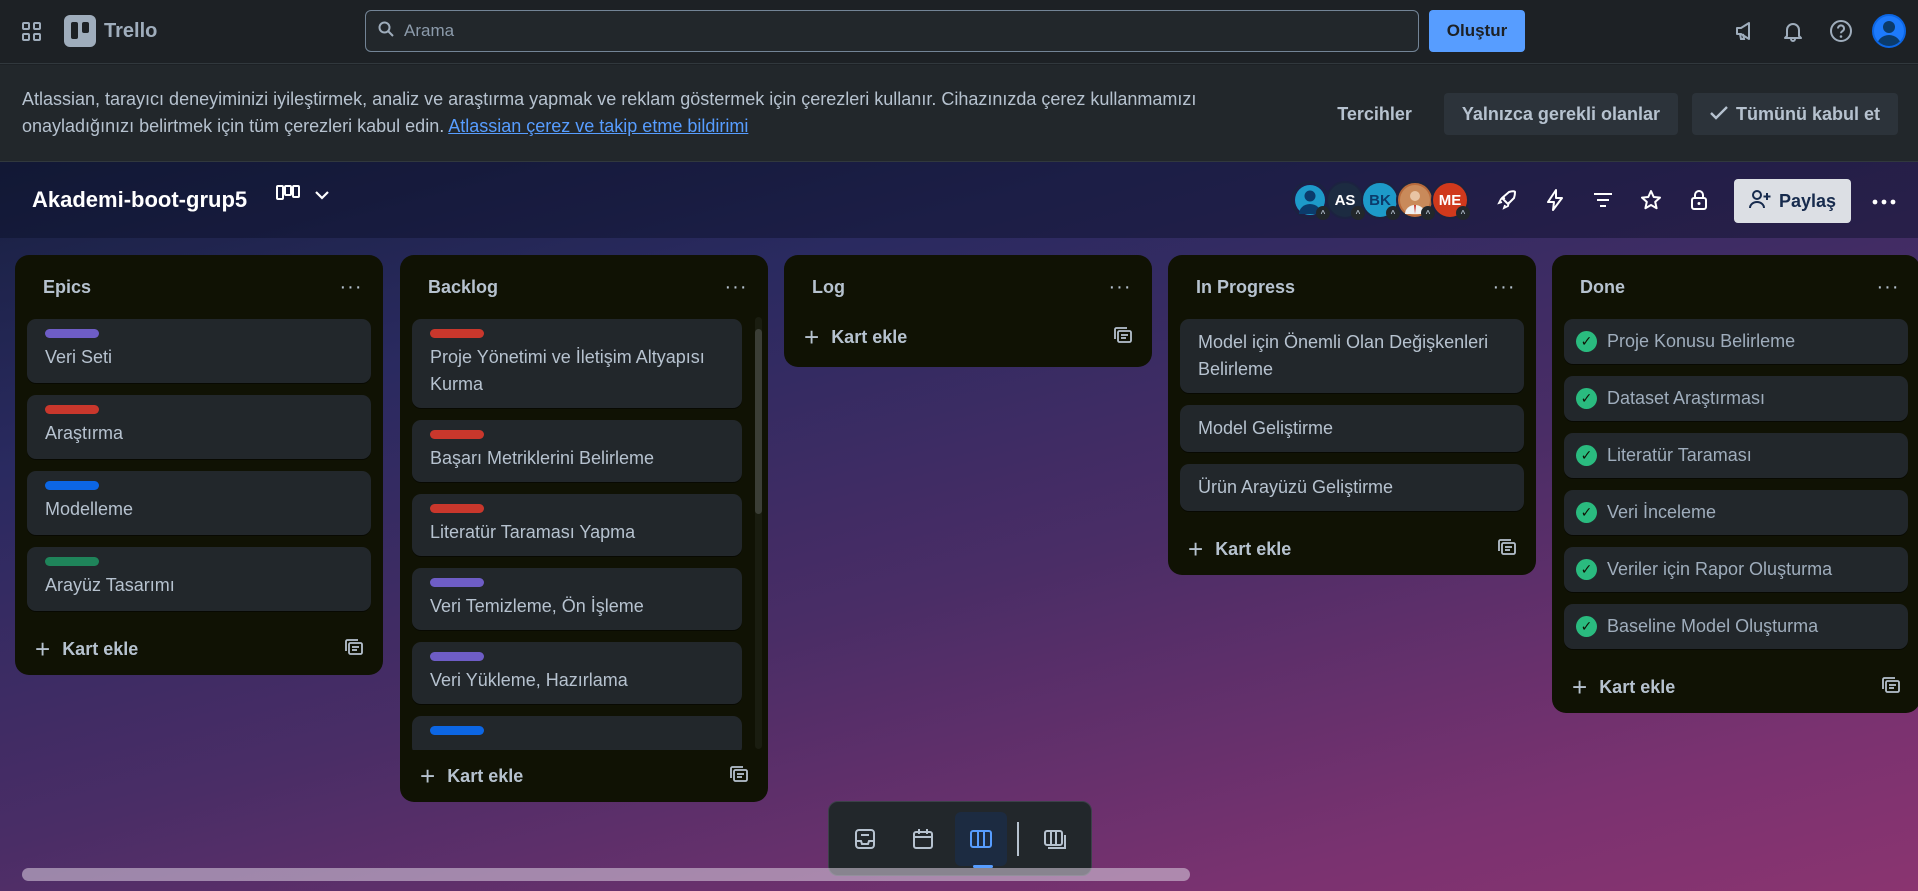 This screenshot has width=1918, height=891. Describe the element at coordinates (577, 673) in the screenshot. I see `card: Veri Yükleme, Hazırlama` at that location.